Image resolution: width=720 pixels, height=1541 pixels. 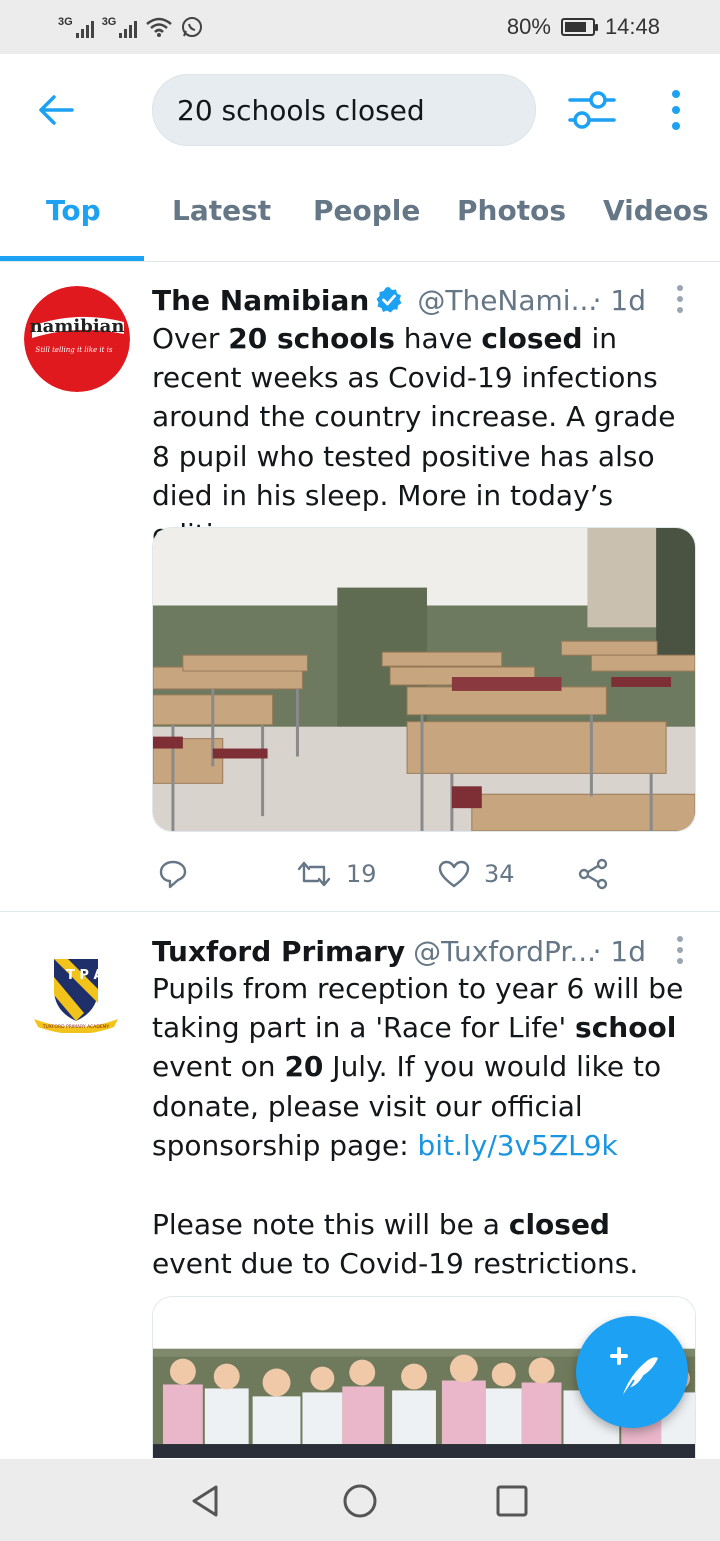 I want to click on tweet-actions: 19 34, so click(x=424, y=874).